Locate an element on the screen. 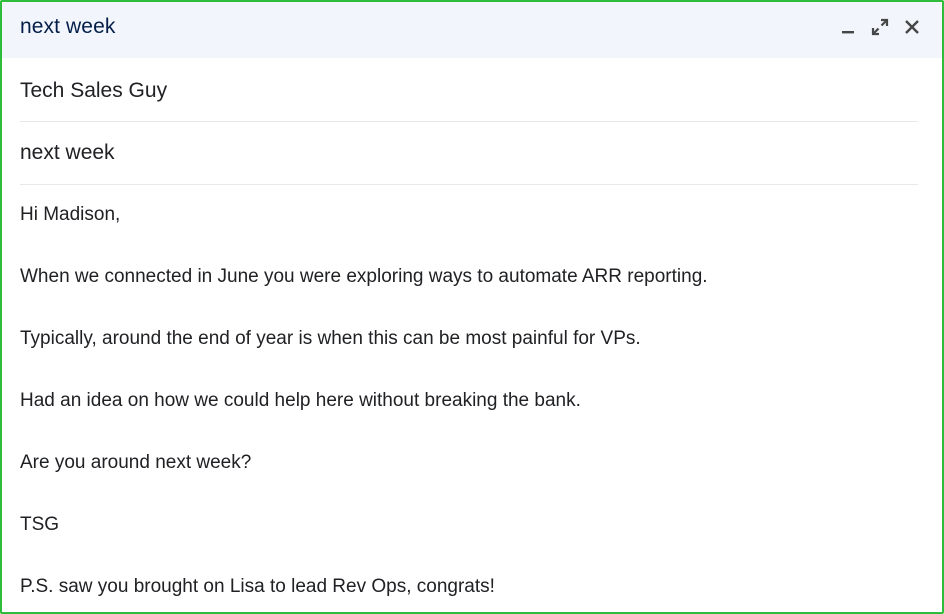  message-line: Are you around next week? is located at coordinates (136, 462).